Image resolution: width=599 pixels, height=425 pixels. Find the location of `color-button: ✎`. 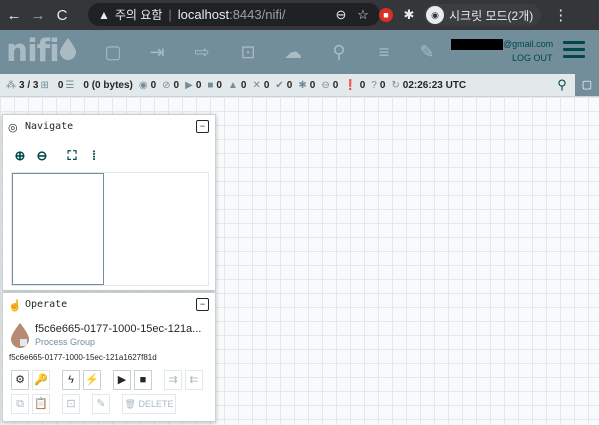

color-button: ✎ is located at coordinates (101, 404).